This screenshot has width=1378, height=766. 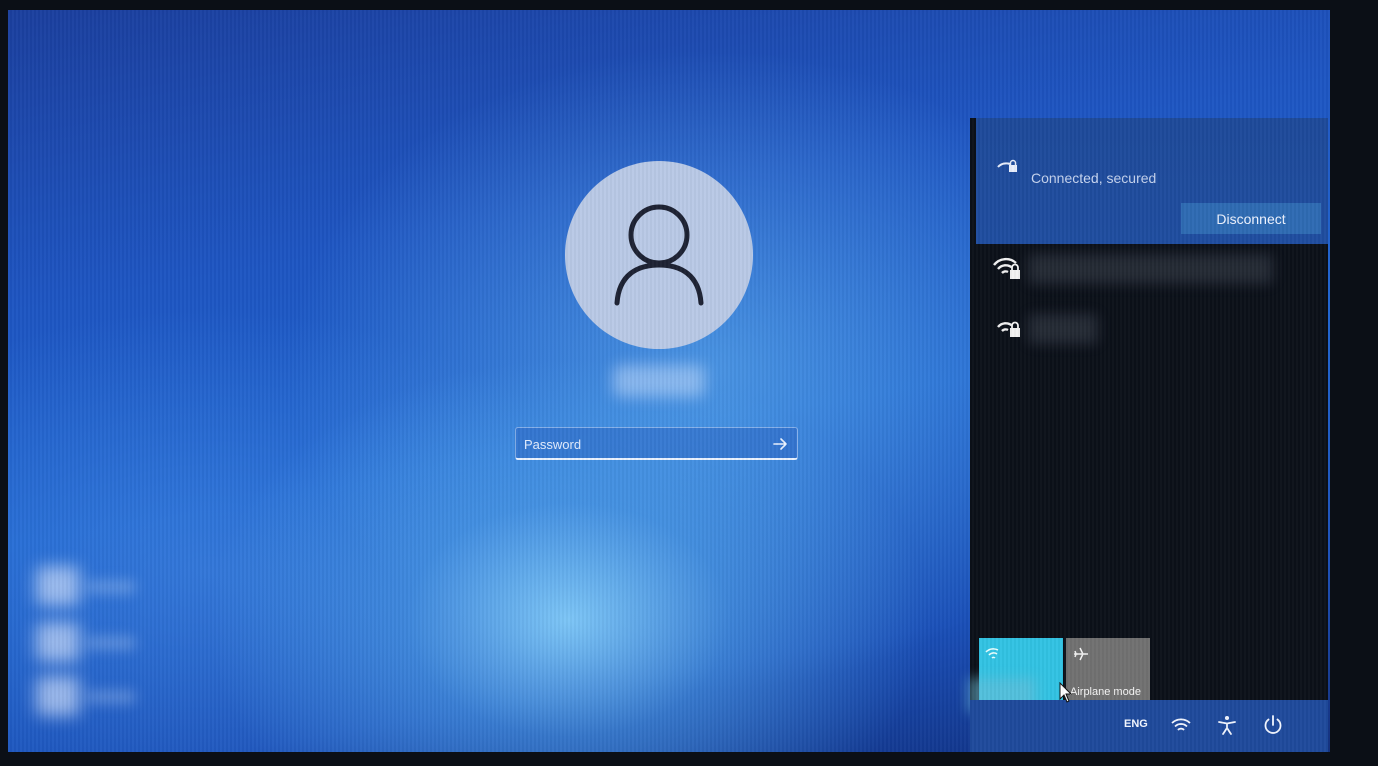 I want to click on airplane-mode-tile: Airplane mode, so click(x=1108, y=670).